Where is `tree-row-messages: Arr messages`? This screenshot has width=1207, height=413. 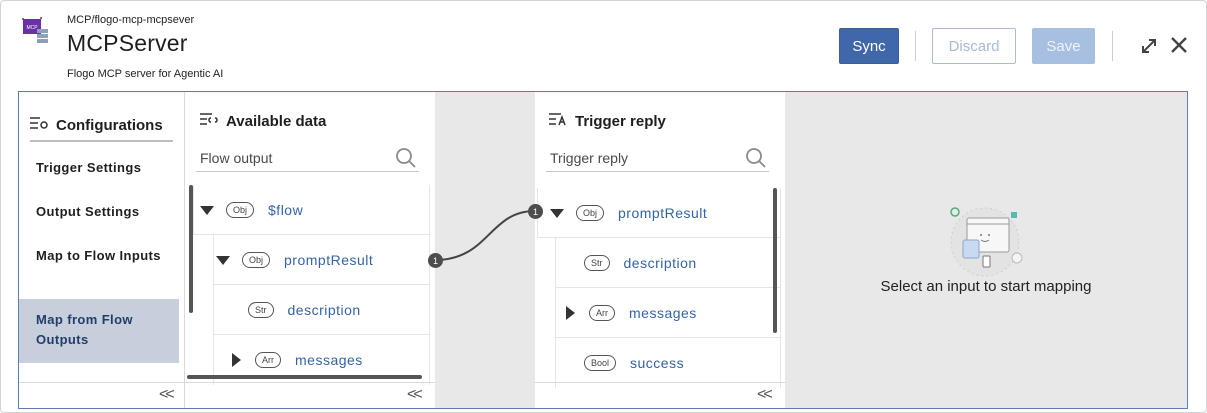
tree-row-messages: Arr messages is located at coordinates (668, 313).